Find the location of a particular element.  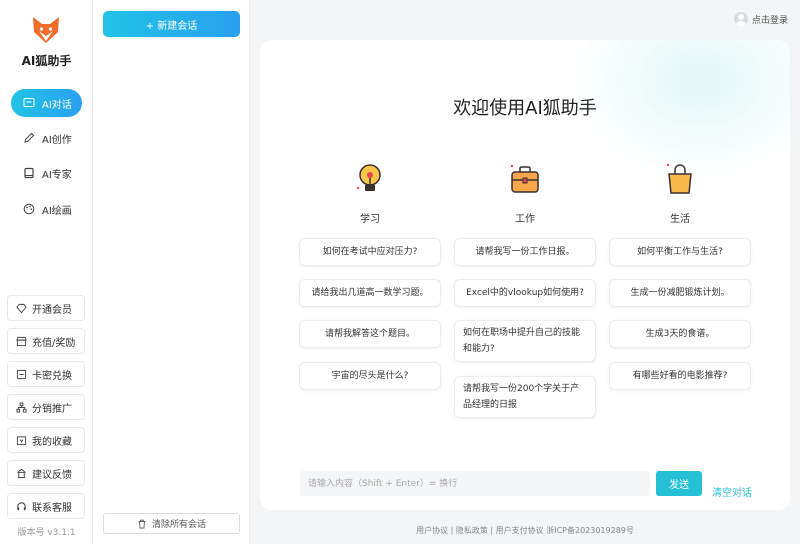

app-name: AI狐助手 is located at coordinates (46, 61).